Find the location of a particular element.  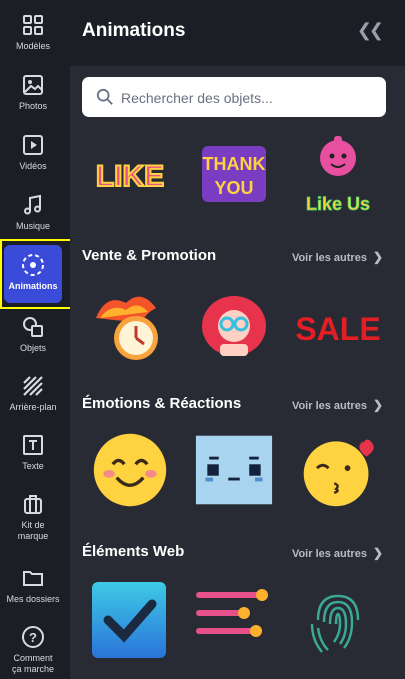

sticker-sliders is located at coordinates (234, 620).